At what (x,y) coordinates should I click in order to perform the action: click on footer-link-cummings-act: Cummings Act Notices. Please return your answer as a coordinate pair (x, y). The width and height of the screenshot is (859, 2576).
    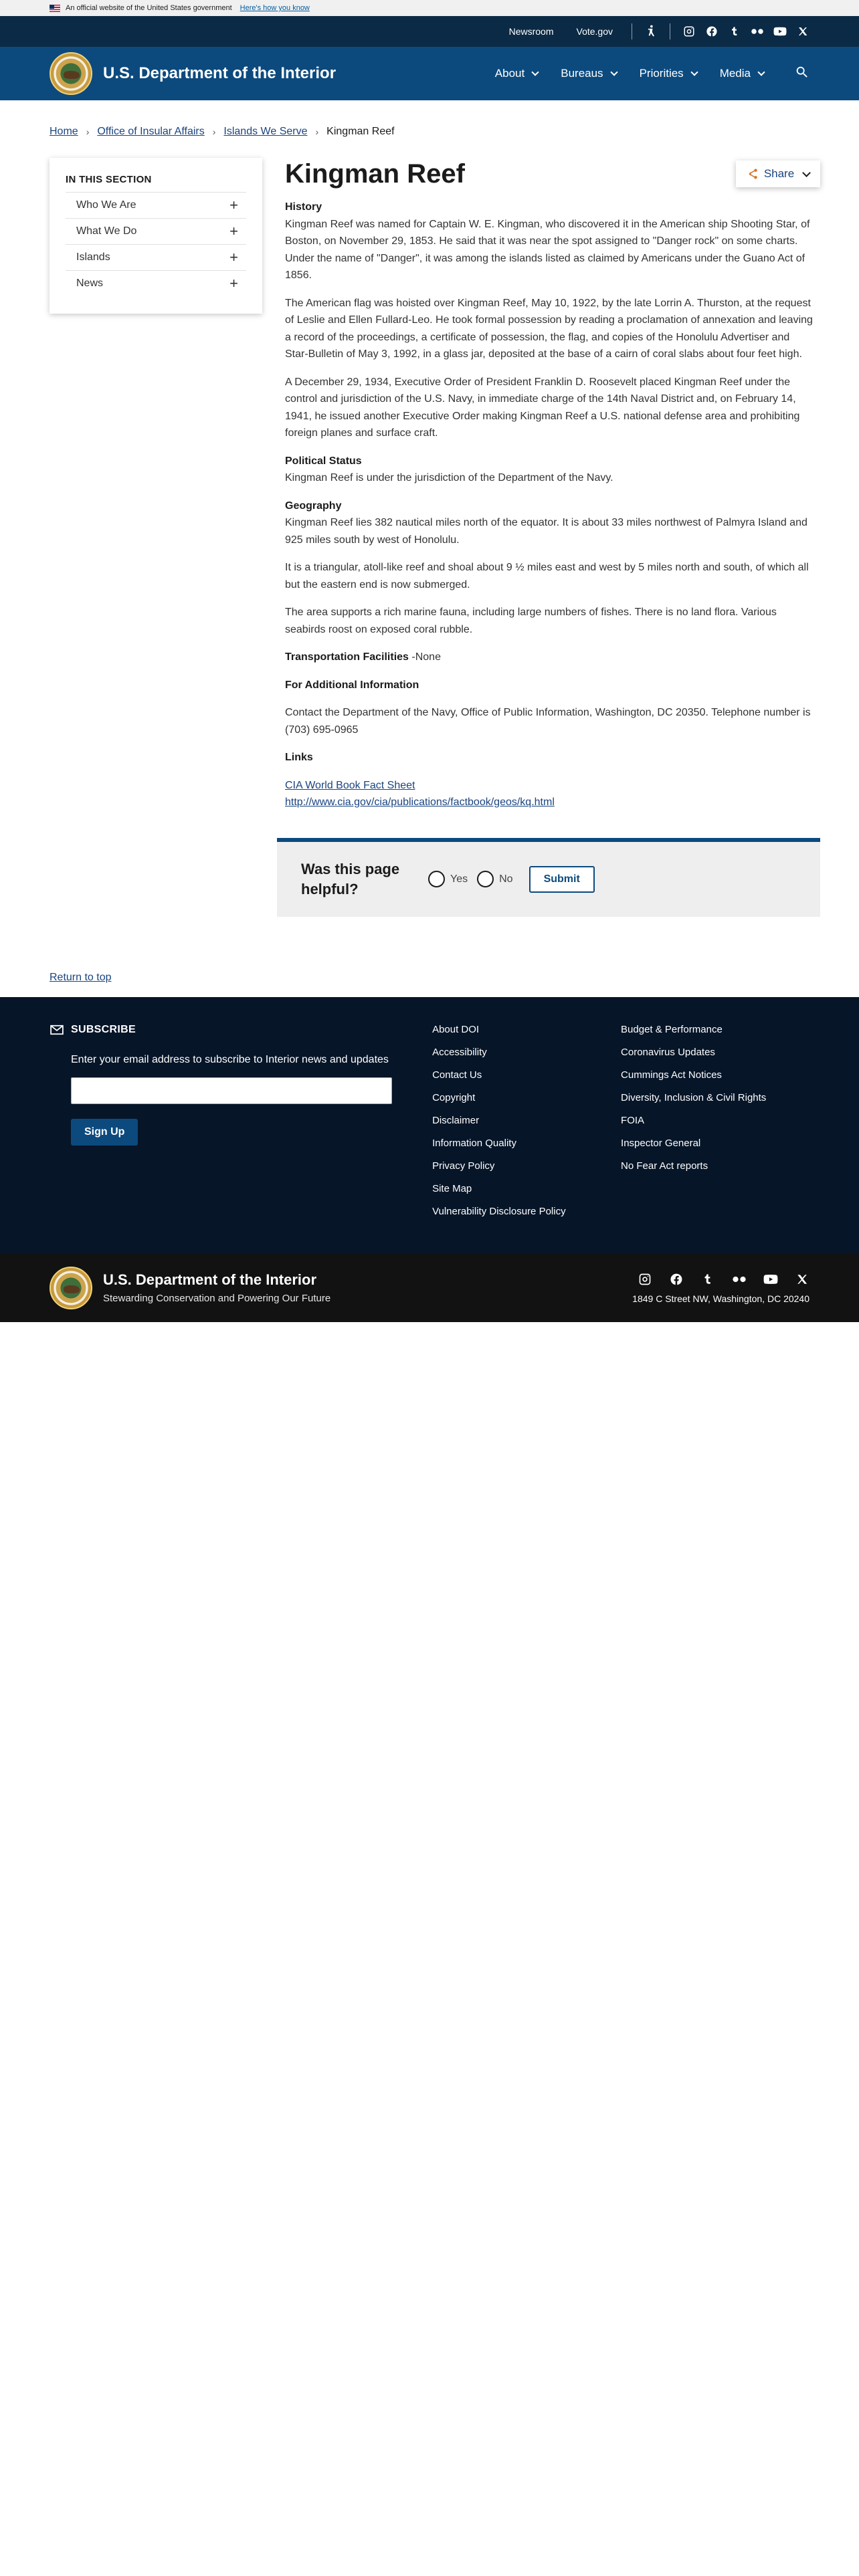
    Looking at the image, I should click on (715, 1080).